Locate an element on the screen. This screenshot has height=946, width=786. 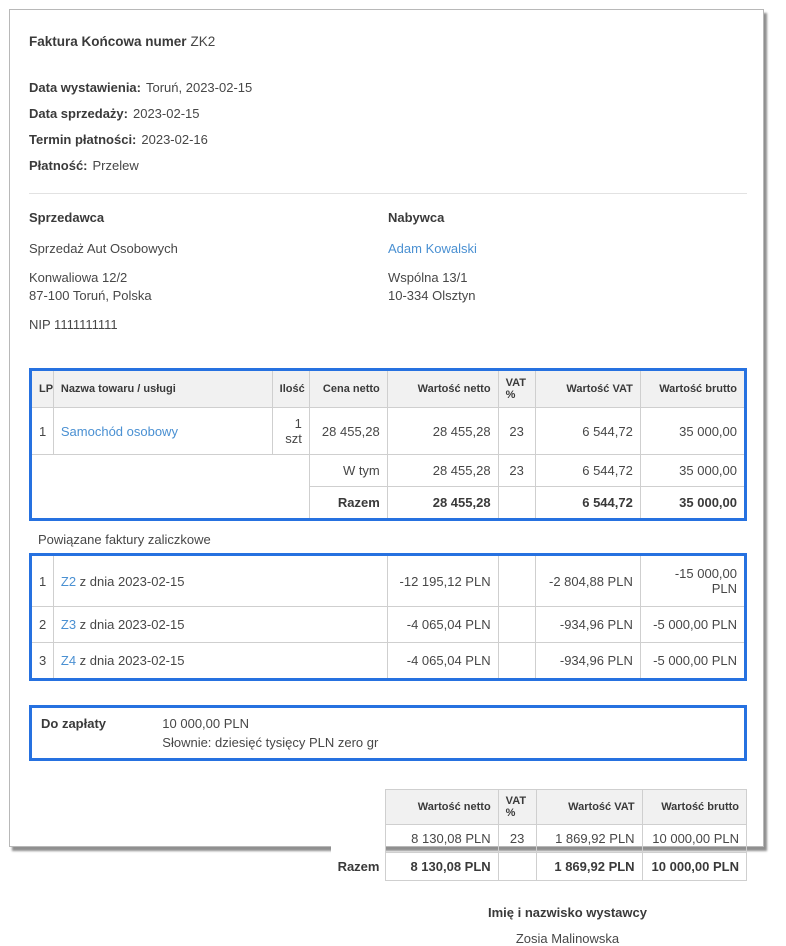
sale-date-label: Data sprzedaży: is located at coordinates (78, 113).